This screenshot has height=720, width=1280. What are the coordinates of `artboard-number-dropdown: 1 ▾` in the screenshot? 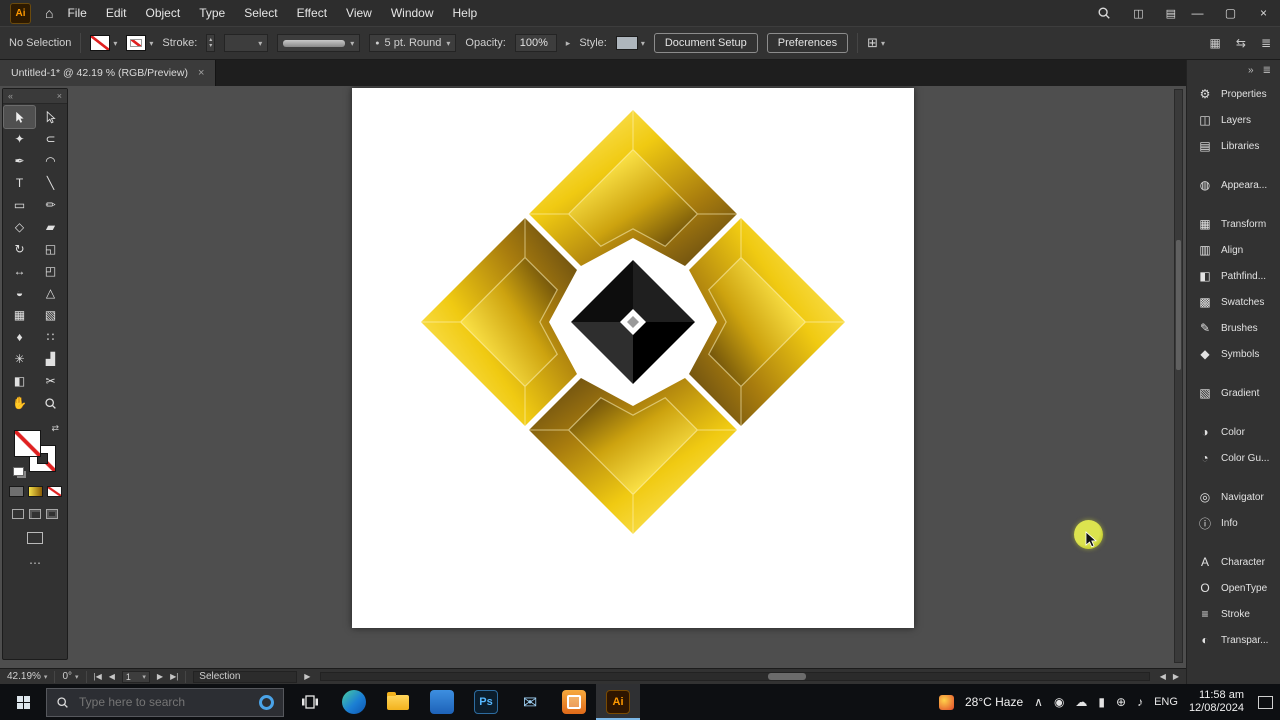 It's located at (135, 676).